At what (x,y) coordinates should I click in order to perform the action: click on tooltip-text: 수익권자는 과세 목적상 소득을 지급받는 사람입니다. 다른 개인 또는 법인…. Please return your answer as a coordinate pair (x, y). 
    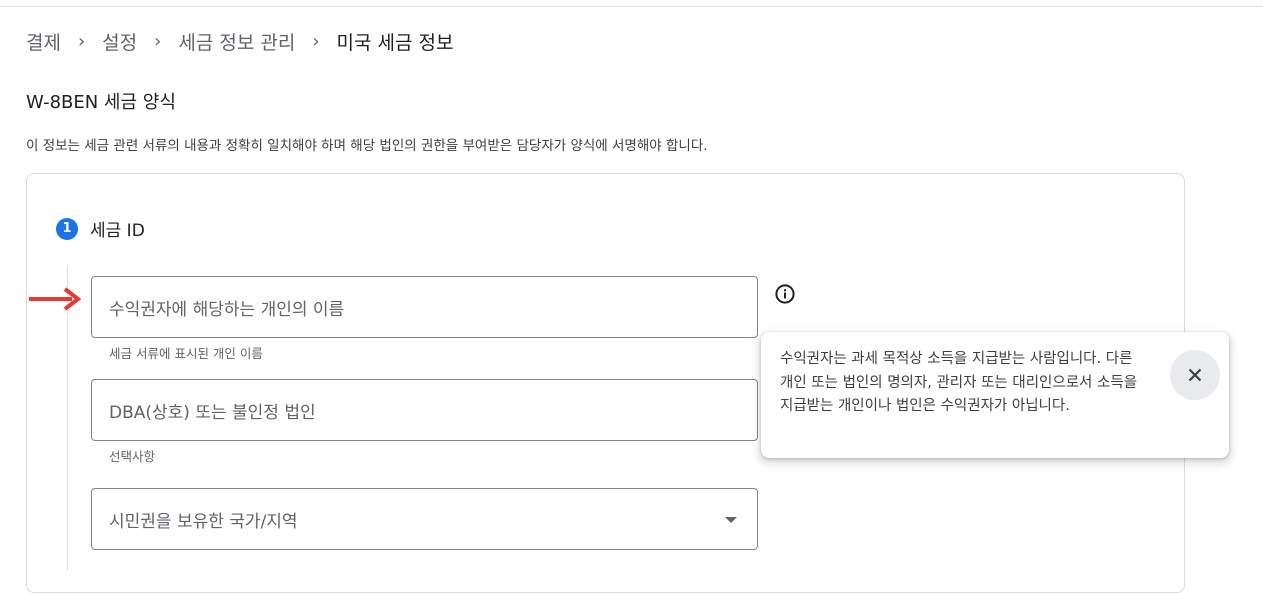
    Looking at the image, I should click on (959, 382).